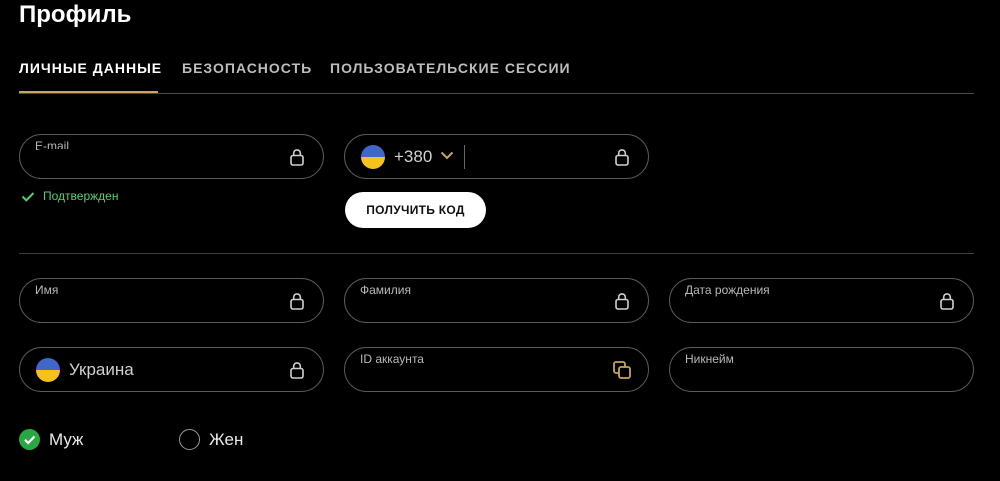  What do you see at coordinates (496, 369) in the screenshot?
I see `account-id-field: ID аккаунта` at bounding box center [496, 369].